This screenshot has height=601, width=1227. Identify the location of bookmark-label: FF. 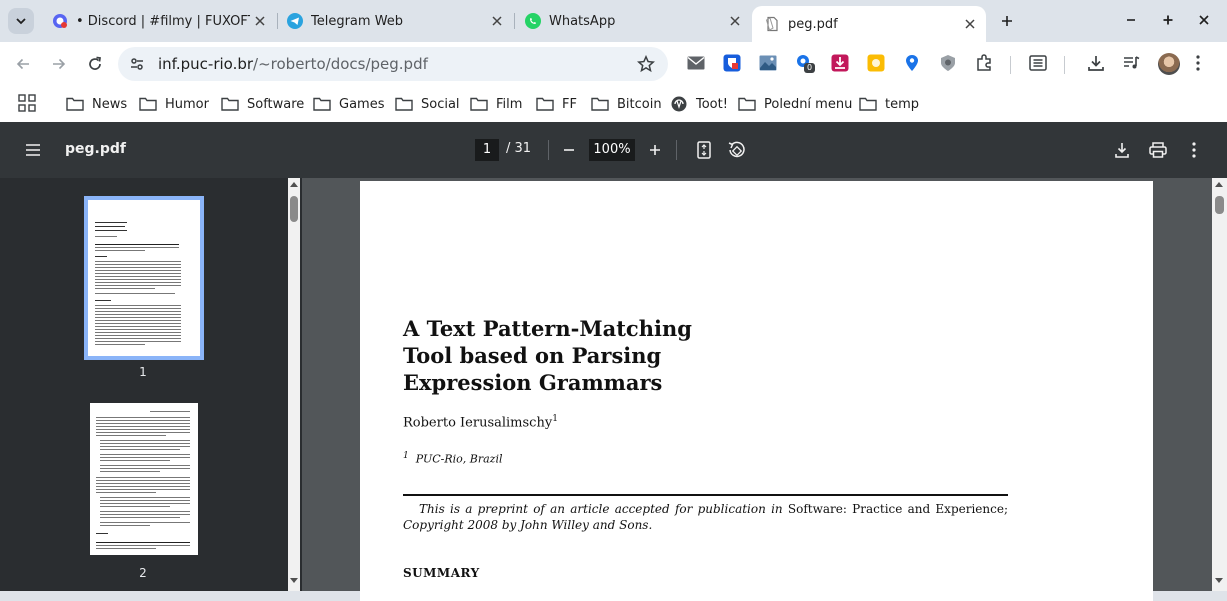
(569, 104).